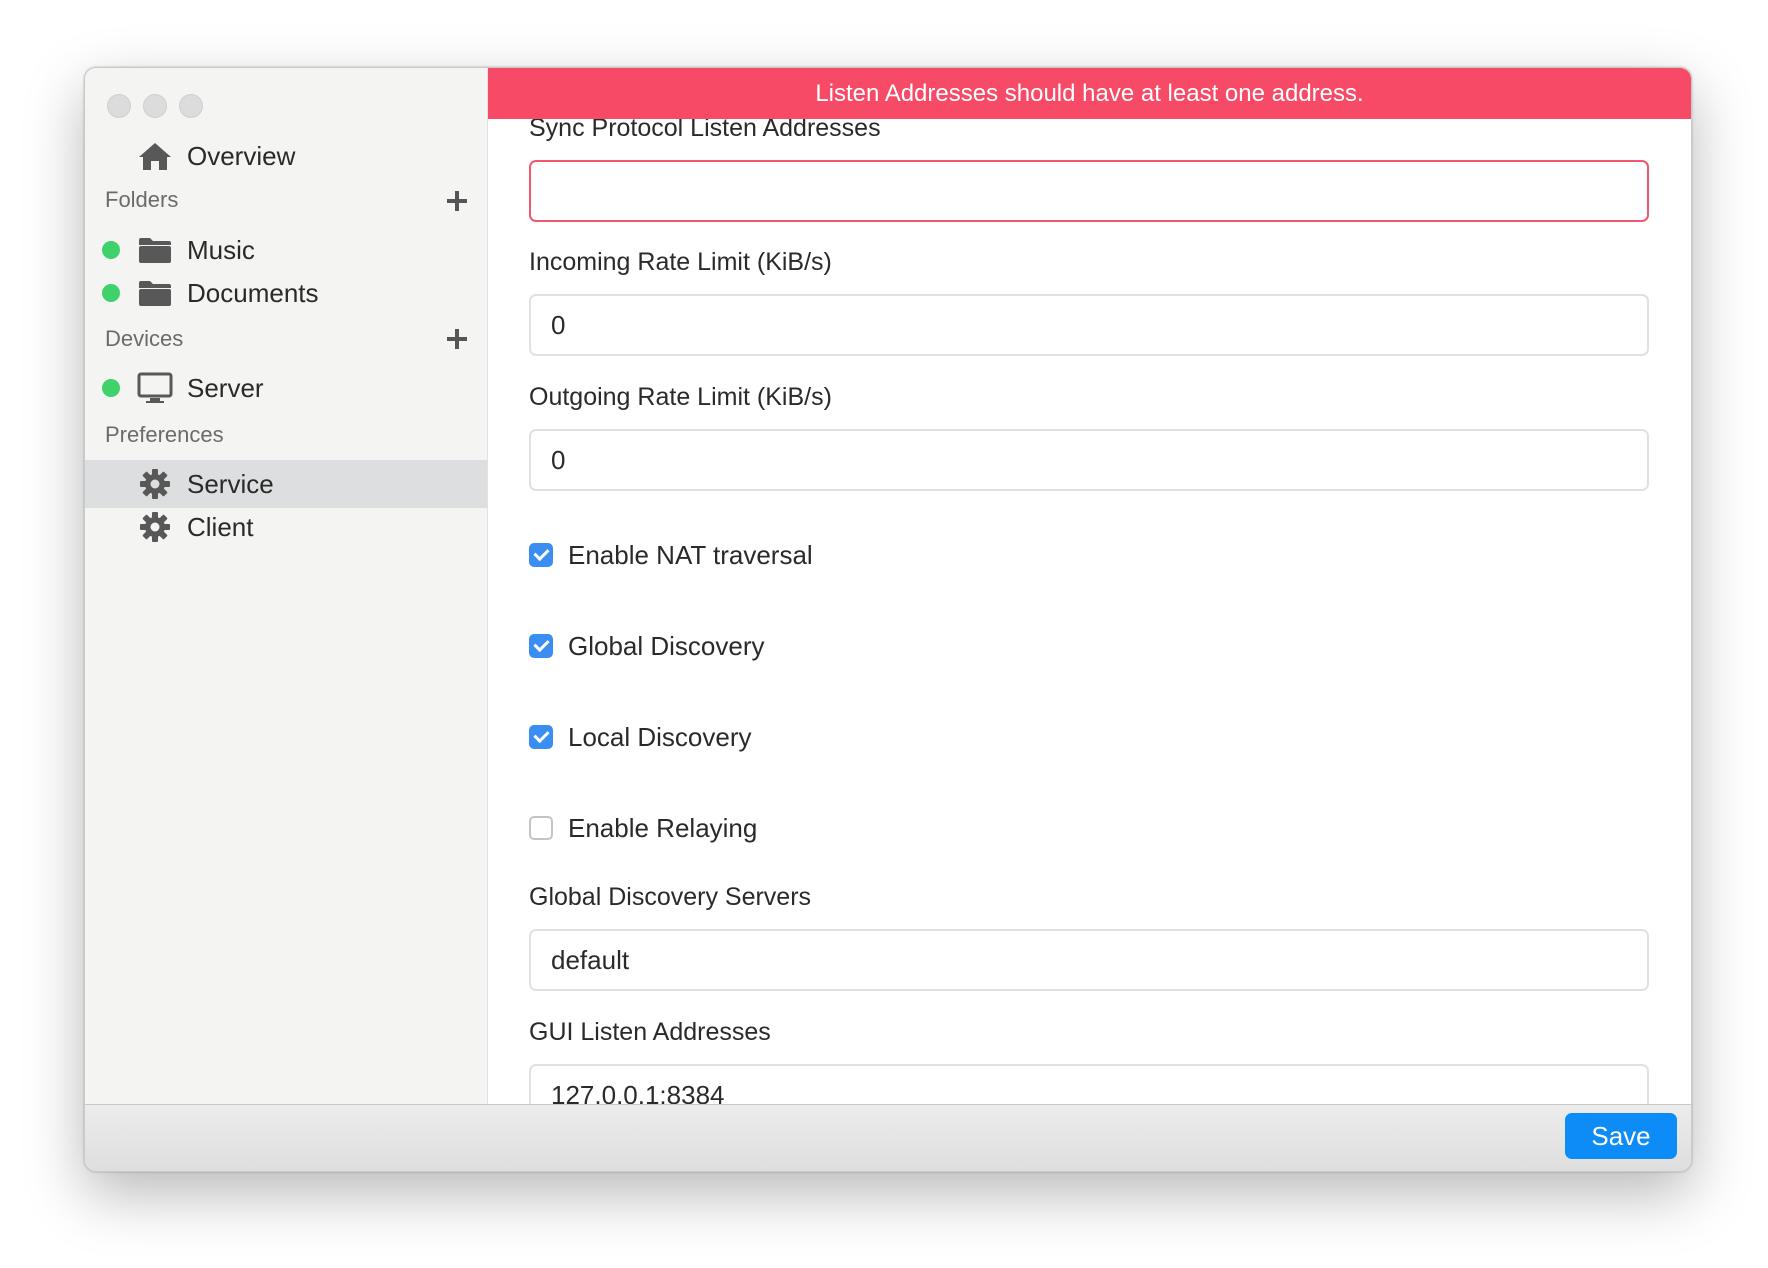 Image resolution: width=1768 pixels, height=1268 pixels. Describe the element at coordinates (1089, 1084) in the screenshot. I see `gui-listen-input` at that location.